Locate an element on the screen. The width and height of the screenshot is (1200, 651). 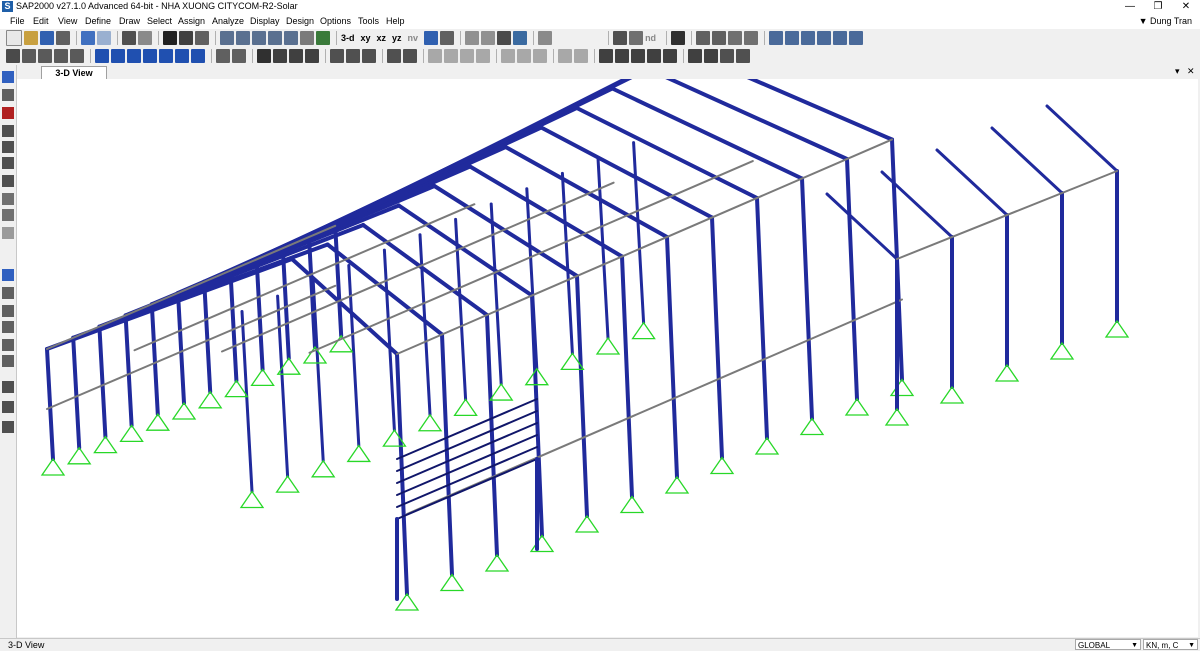
select-filter-icon is located at coordinates (8, 427).